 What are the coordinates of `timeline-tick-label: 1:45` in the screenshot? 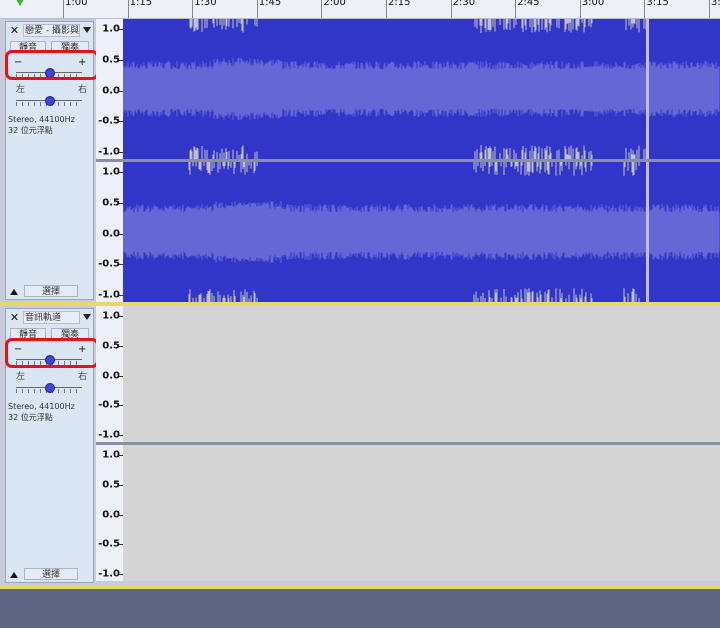 It's located at (270, 4).